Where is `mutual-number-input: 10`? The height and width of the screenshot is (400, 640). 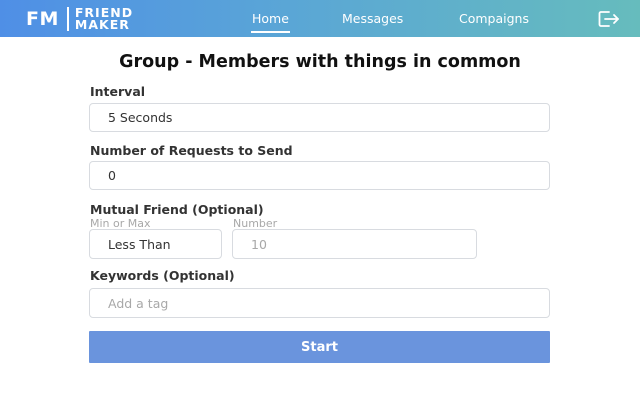
mutual-number-input: 10 is located at coordinates (354, 244).